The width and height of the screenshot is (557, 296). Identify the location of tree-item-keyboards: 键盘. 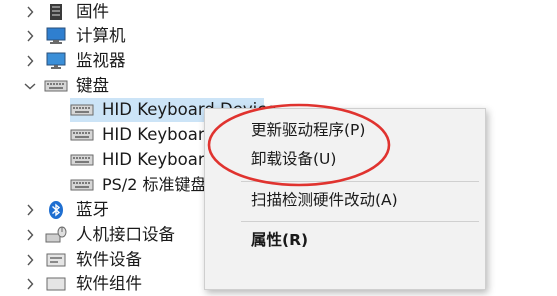
(278, 86).